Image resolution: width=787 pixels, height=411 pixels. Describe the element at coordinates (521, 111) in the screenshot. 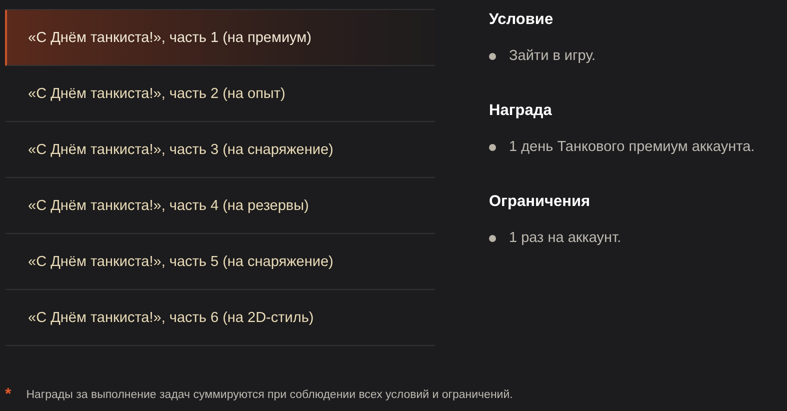

I see `section-heading: Награда` at that location.